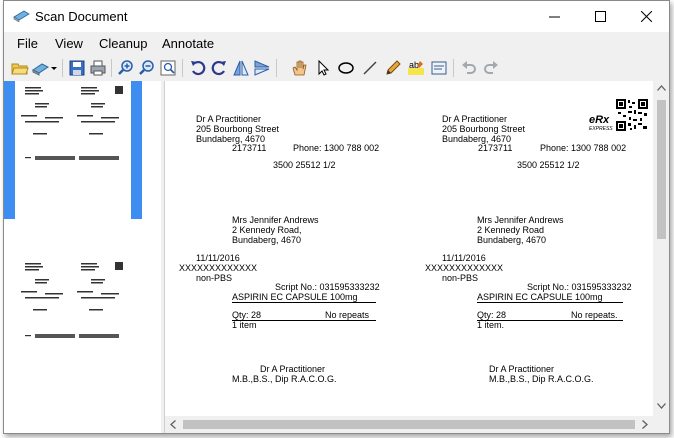  I want to click on note-icon, so click(439, 68).